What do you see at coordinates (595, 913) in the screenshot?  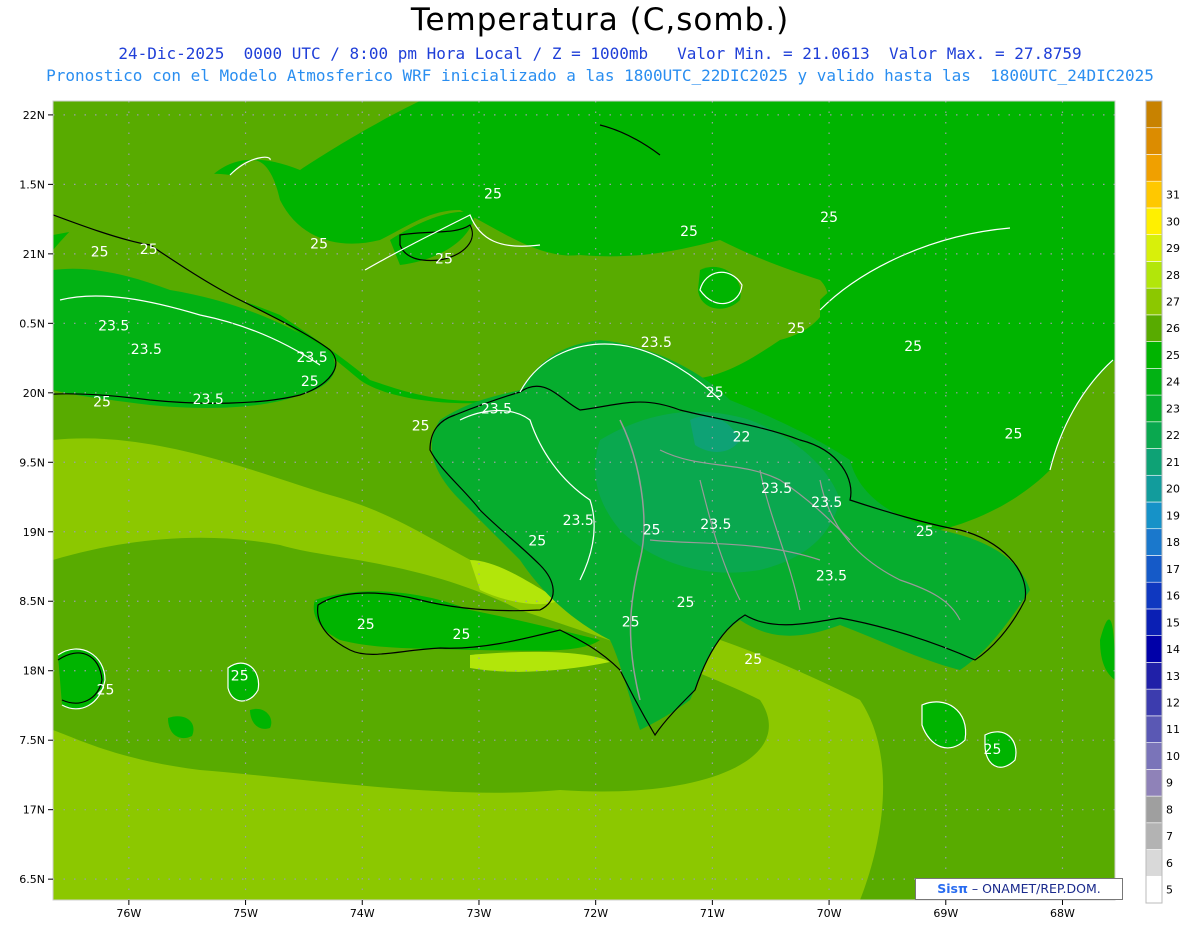 I see `x-tick-label: 72W` at bounding box center [595, 913].